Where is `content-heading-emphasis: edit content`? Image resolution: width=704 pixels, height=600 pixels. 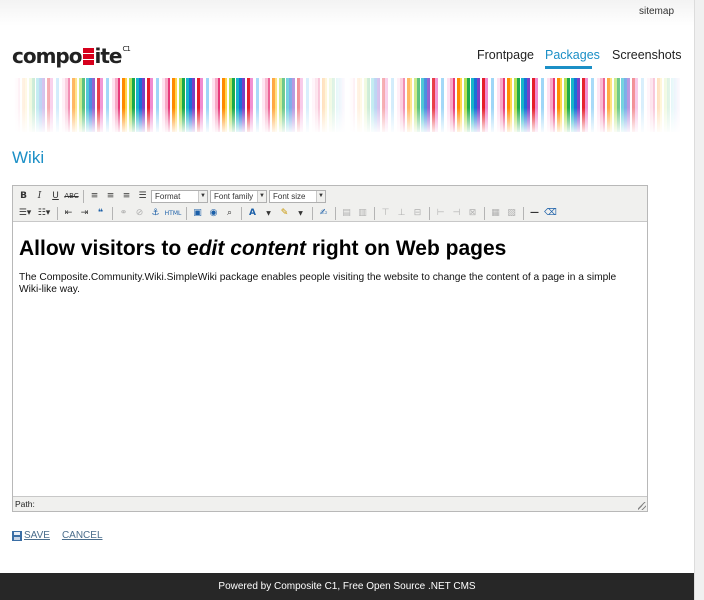
content-heading-emphasis: edit content is located at coordinates (247, 248).